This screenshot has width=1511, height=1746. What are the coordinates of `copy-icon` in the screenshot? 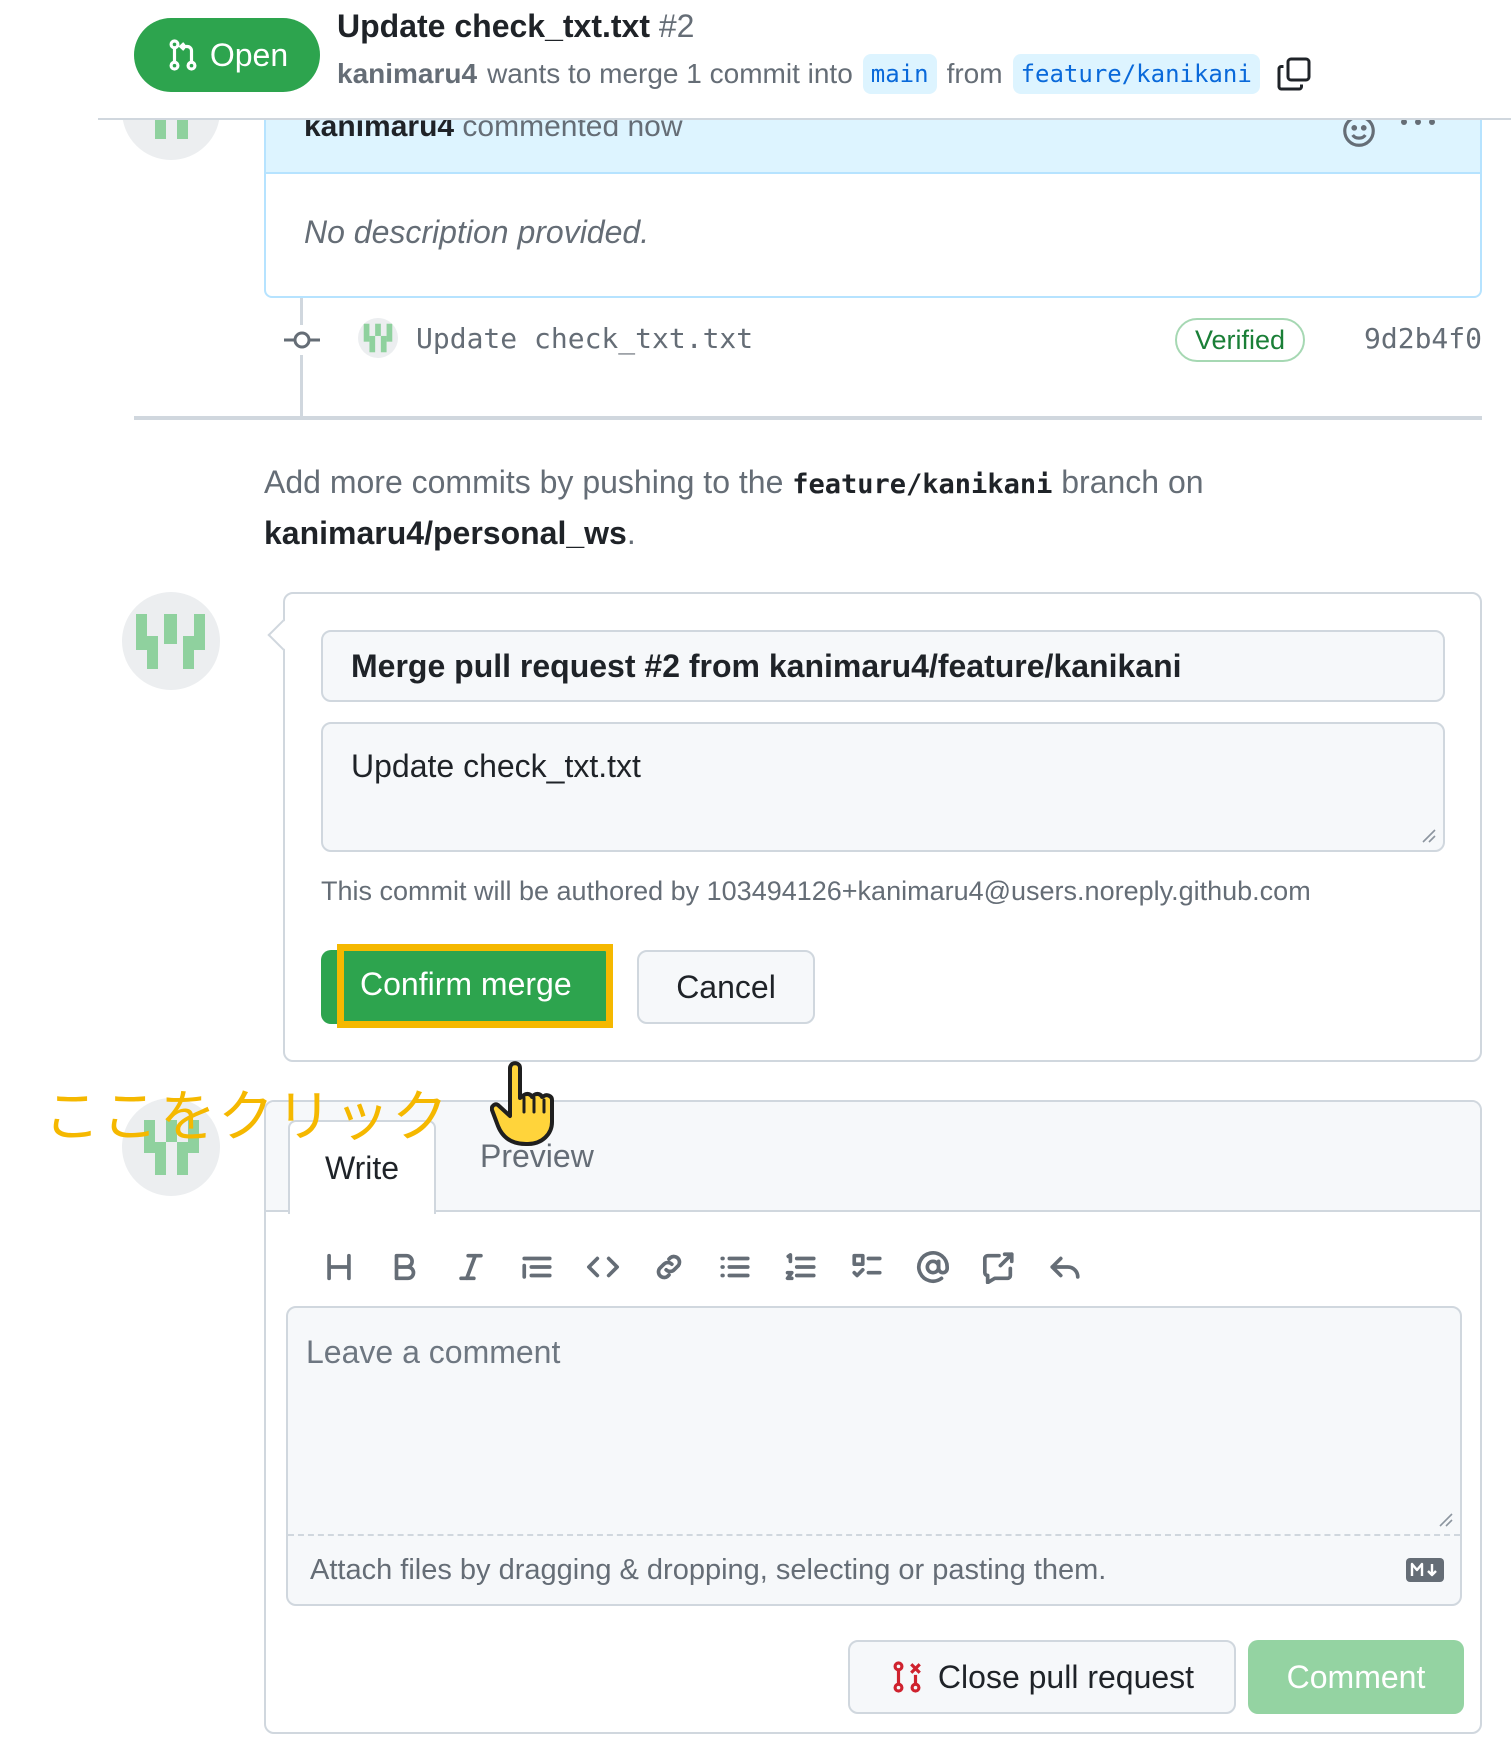 It's located at (1294, 74).